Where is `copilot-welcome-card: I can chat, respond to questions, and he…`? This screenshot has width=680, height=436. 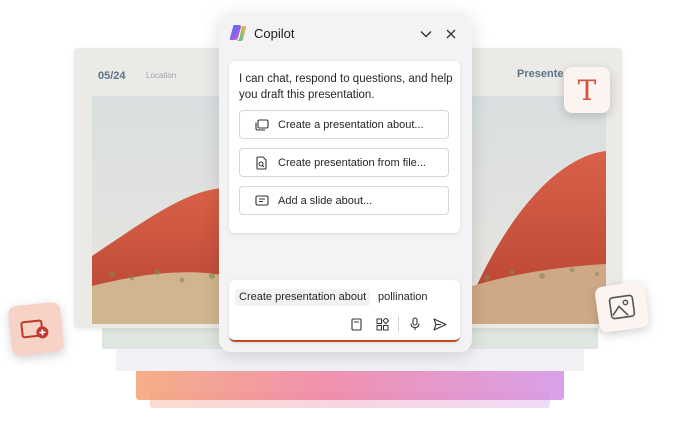 copilot-welcome-card: I can chat, respond to questions, and he… is located at coordinates (344, 147).